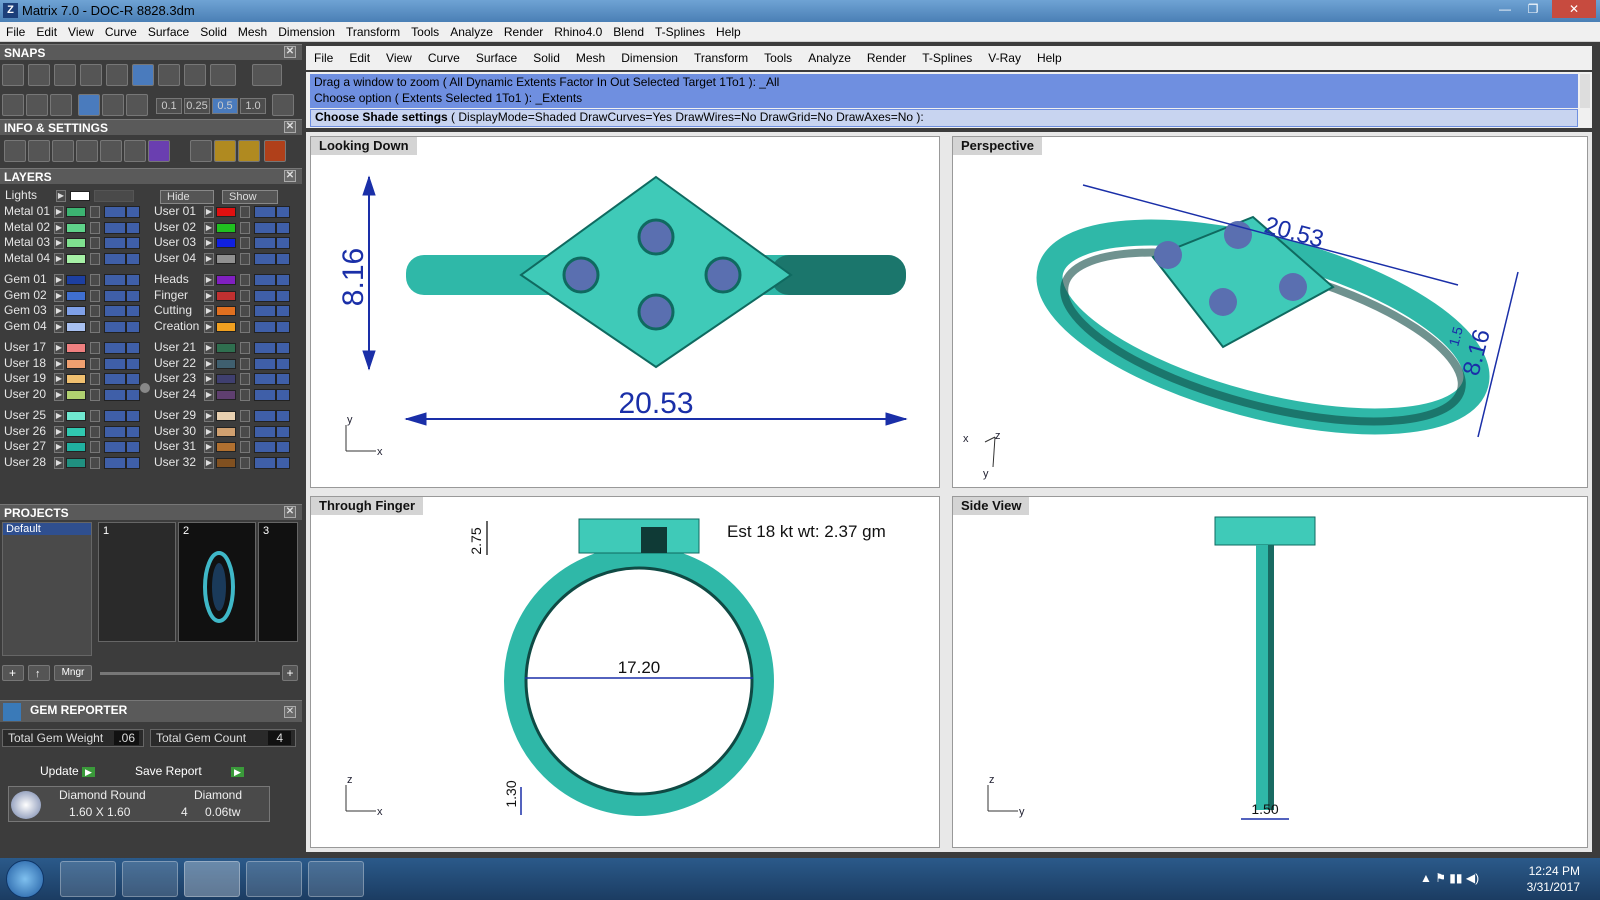 The width and height of the screenshot is (1600, 900). Describe the element at coordinates (61, 105) in the screenshot. I see `pen-icon` at that location.